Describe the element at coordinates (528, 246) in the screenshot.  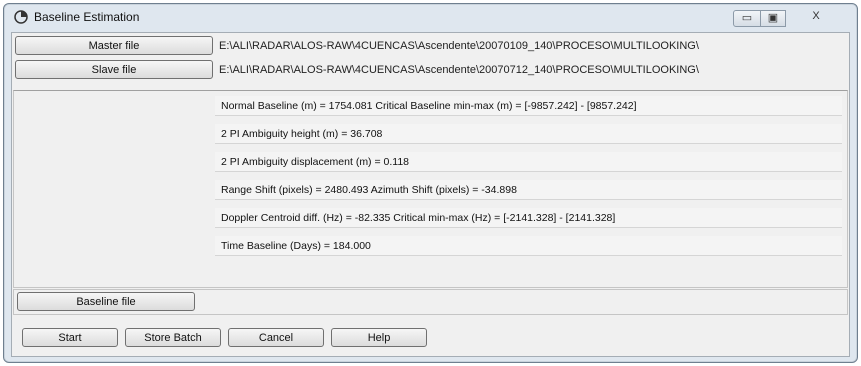
I see `time-baseline-result: Time Baseline (Days) = 184.000` at that location.